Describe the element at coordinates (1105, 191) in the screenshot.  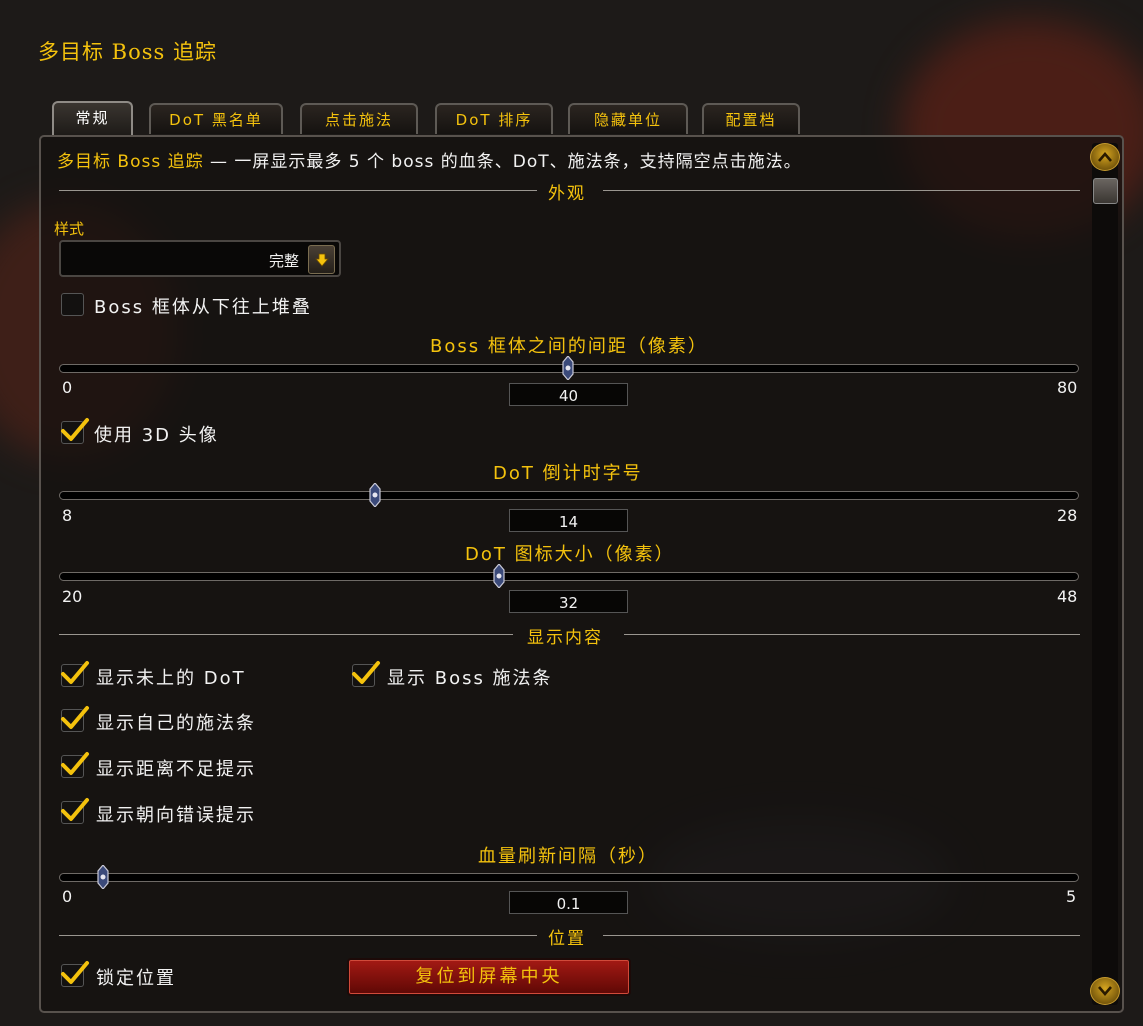
I see `scrollbar-thumb` at that location.